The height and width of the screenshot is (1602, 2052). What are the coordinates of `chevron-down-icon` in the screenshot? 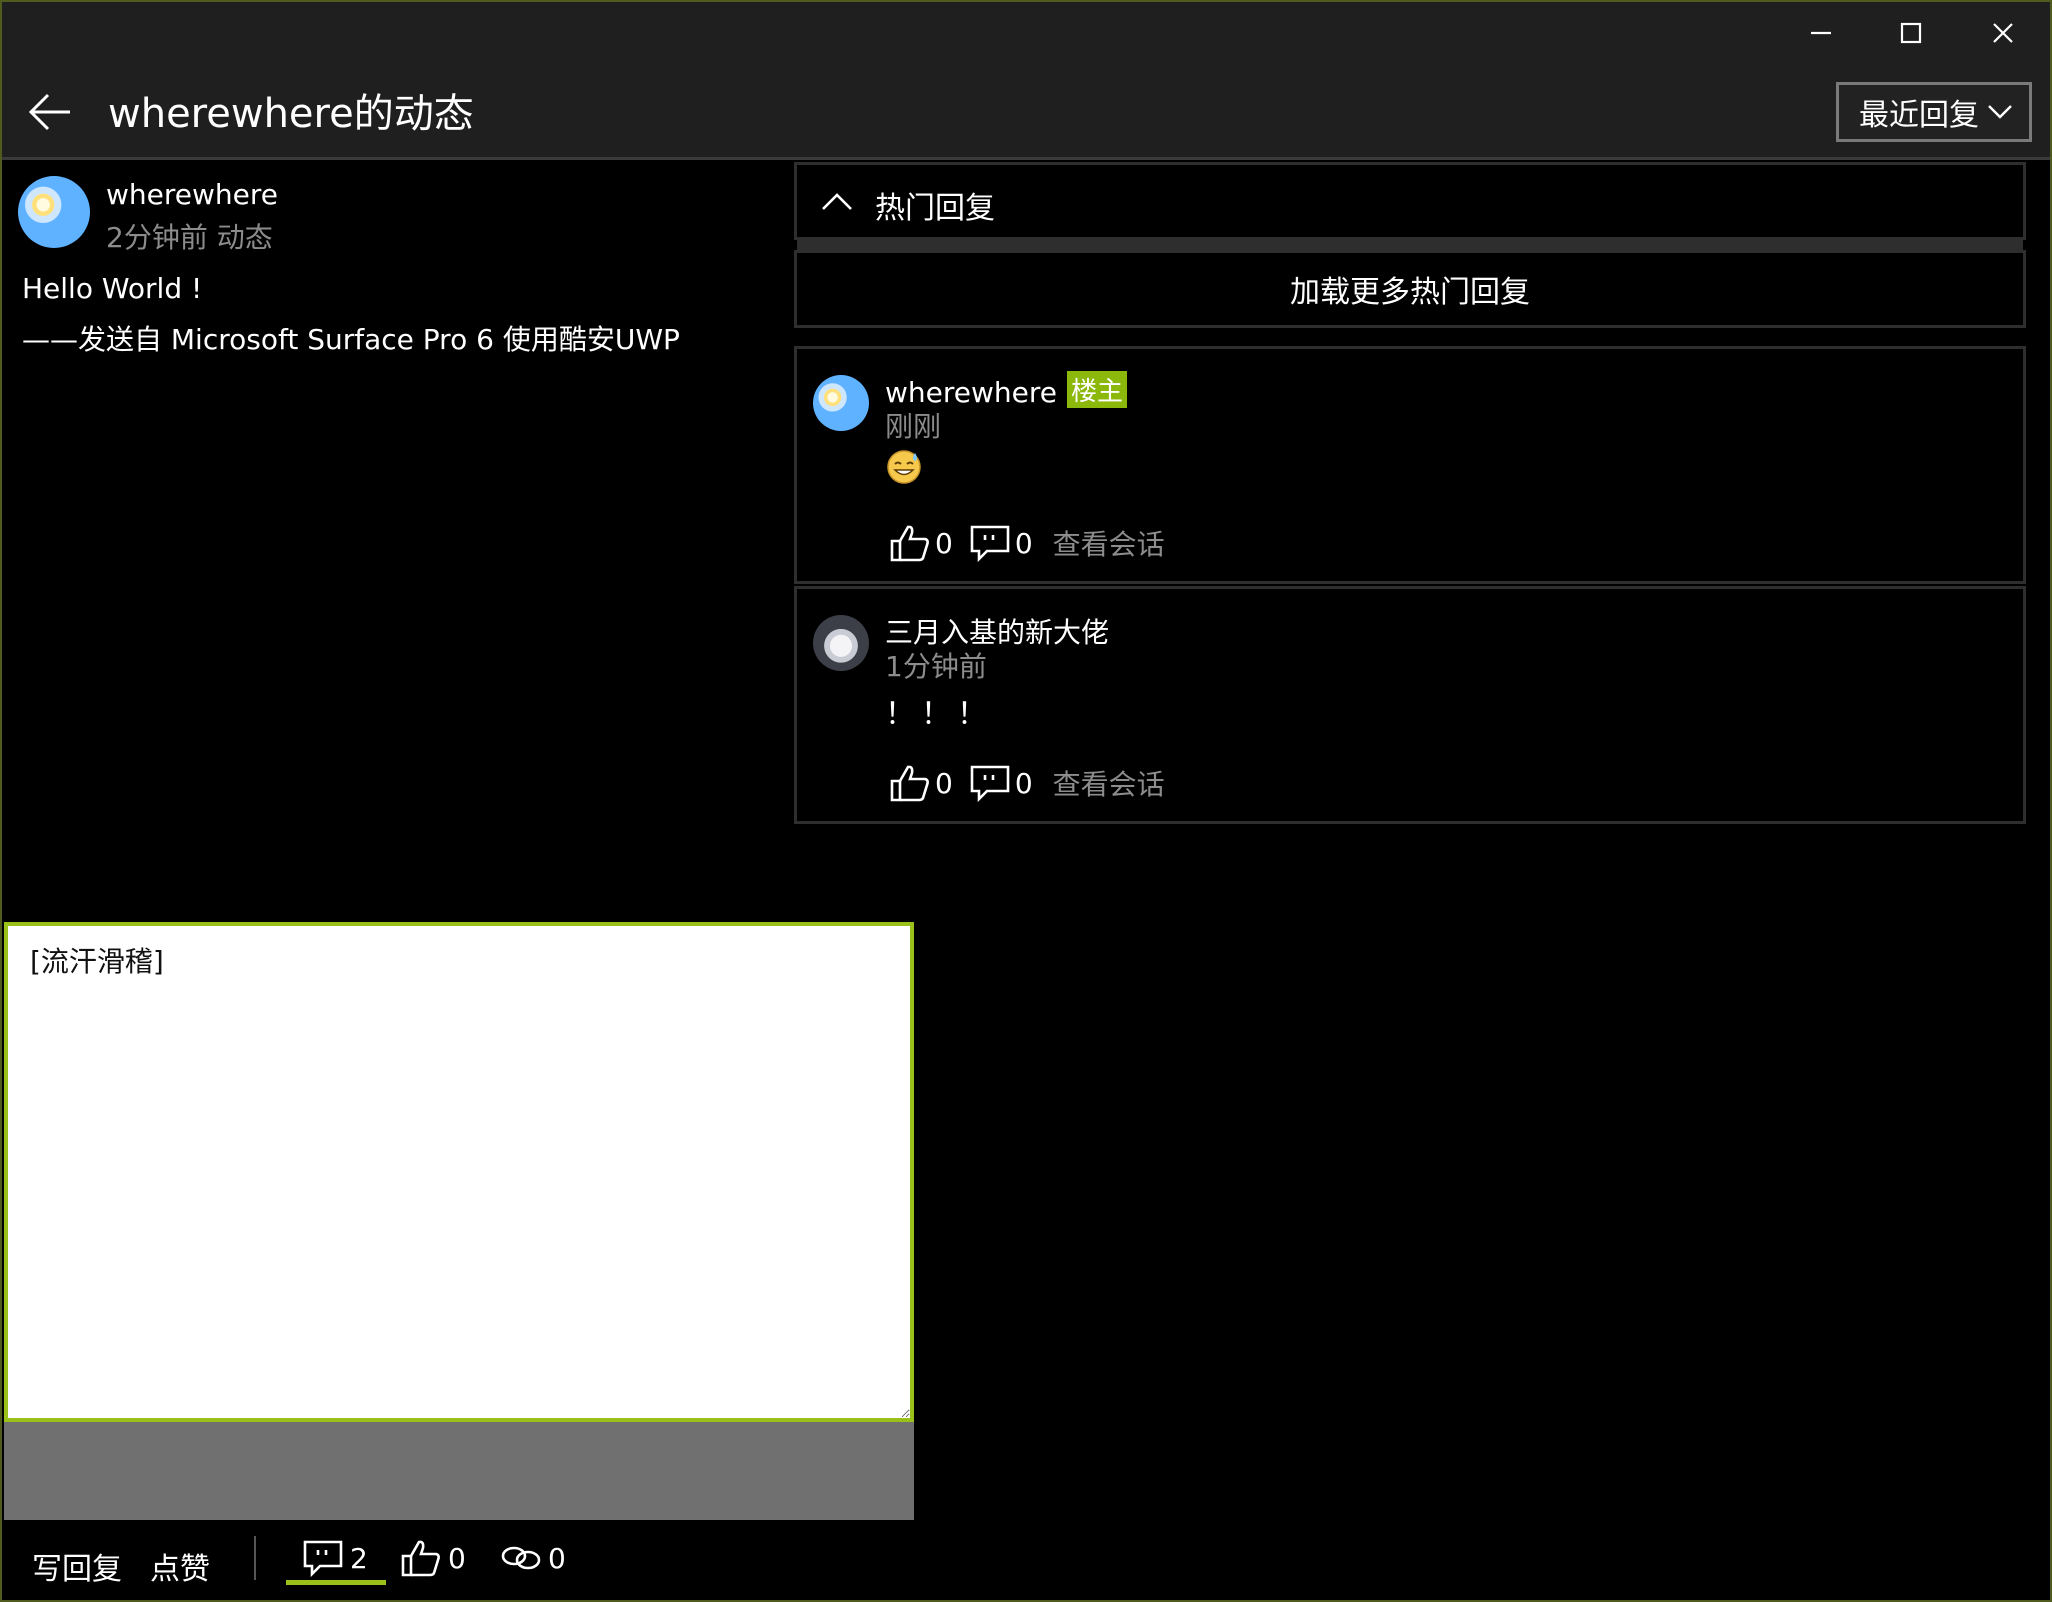 It's located at (2000, 112).